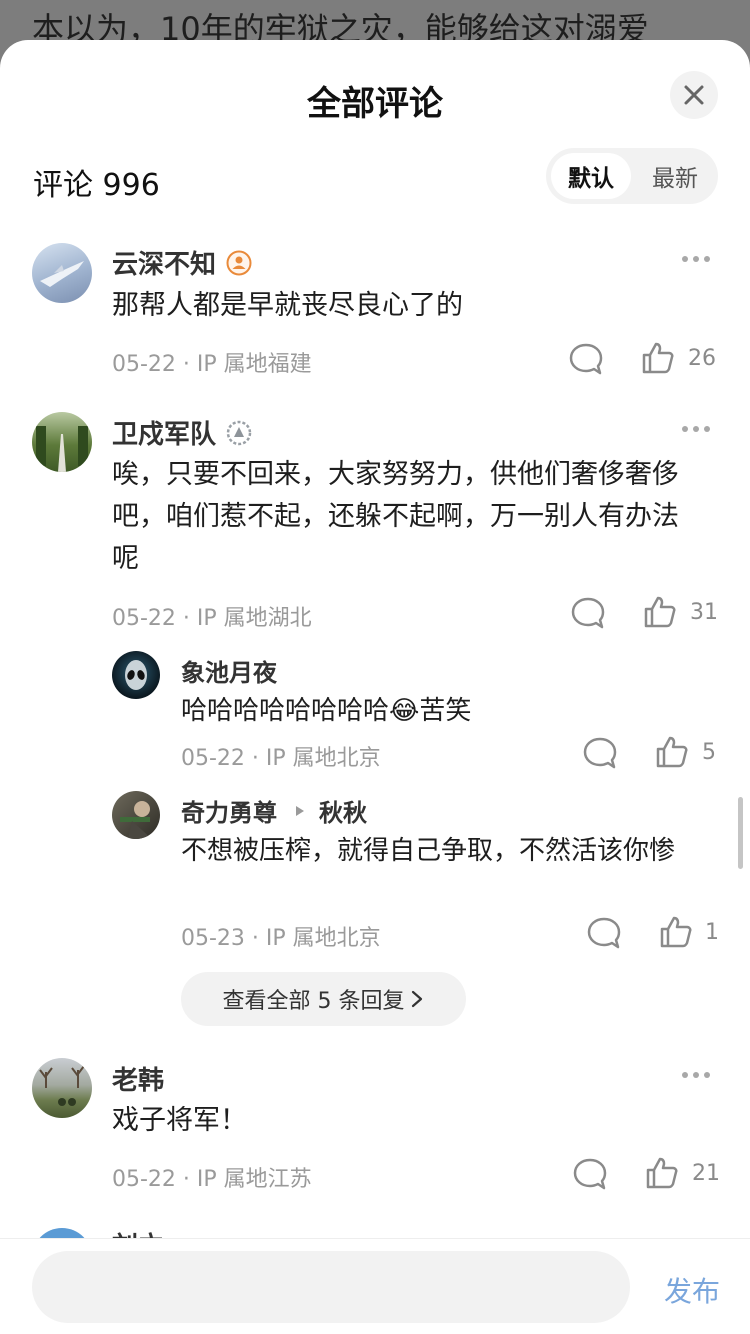  What do you see at coordinates (96, 185) in the screenshot?
I see `comment-count: 评论 996` at bounding box center [96, 185].